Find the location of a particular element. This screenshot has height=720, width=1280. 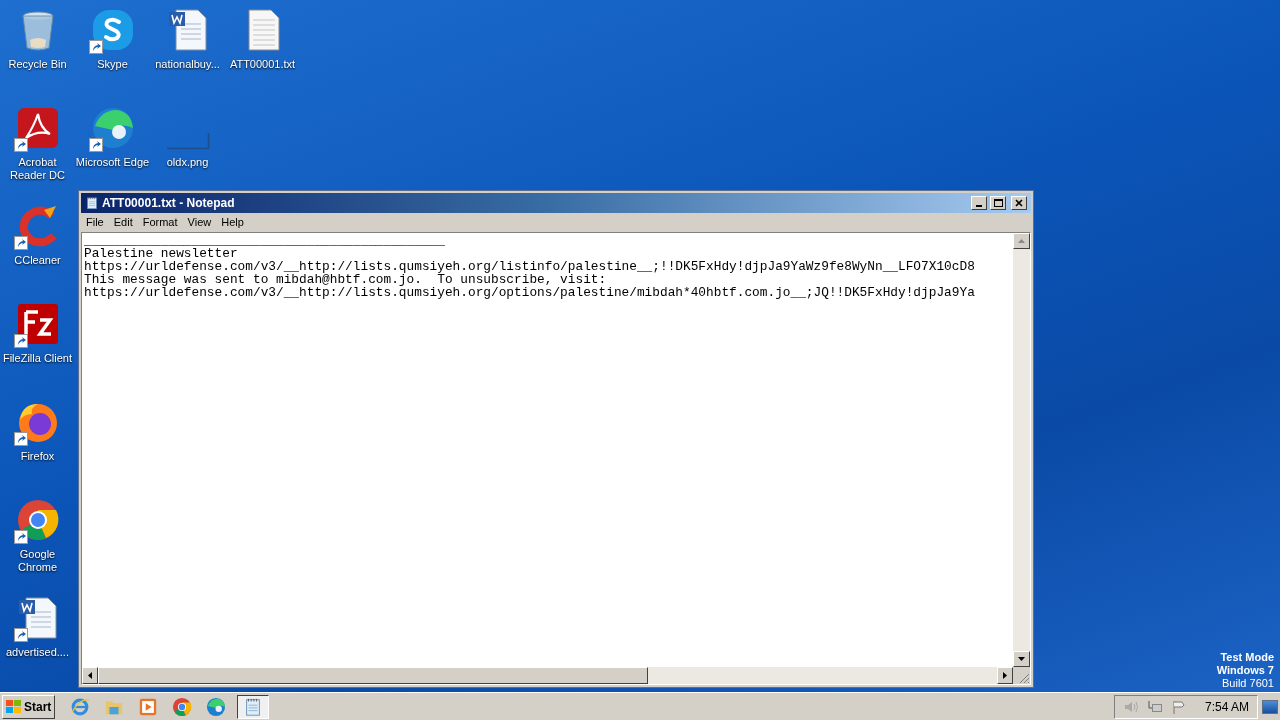

desktop-icon: Google Chrome is located at coordinates (37, 535).